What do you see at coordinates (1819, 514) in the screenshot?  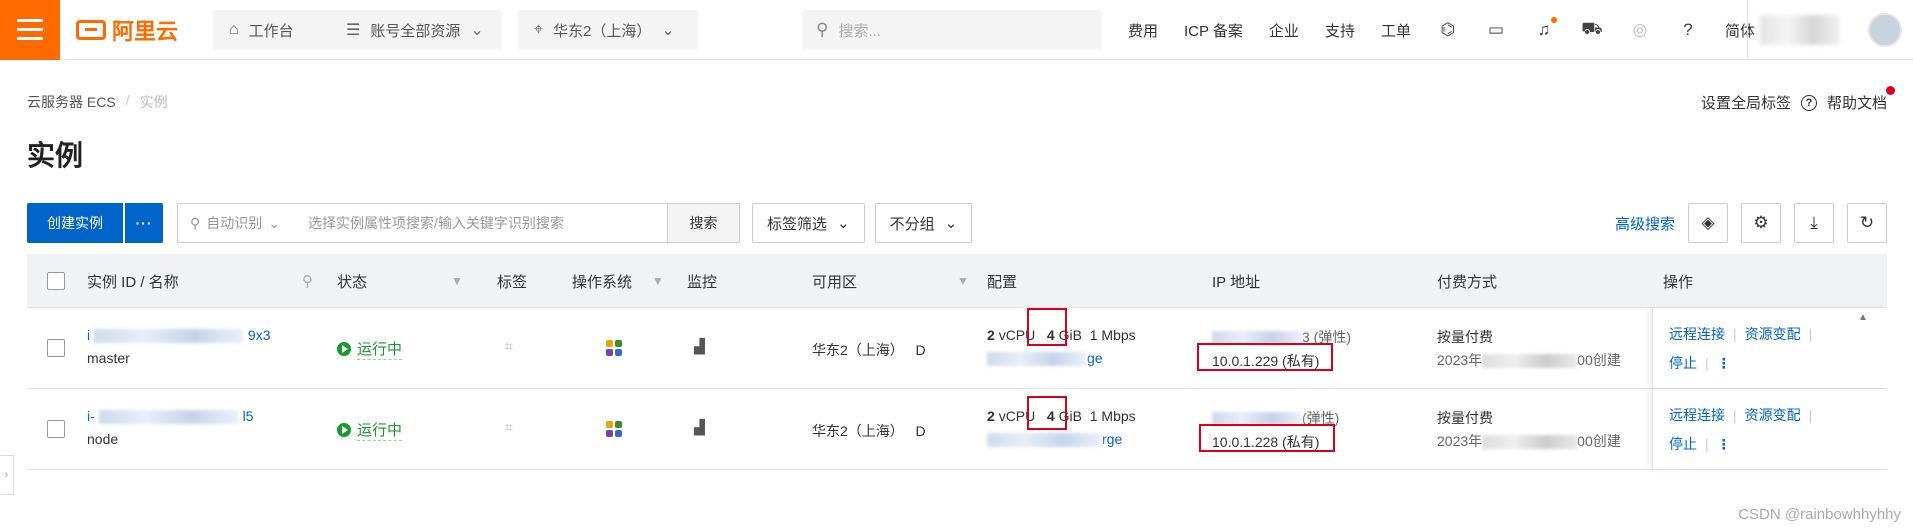 I see `watermark: CSDN @rainbowhhyhhy` at bounding box center [1819, 514].